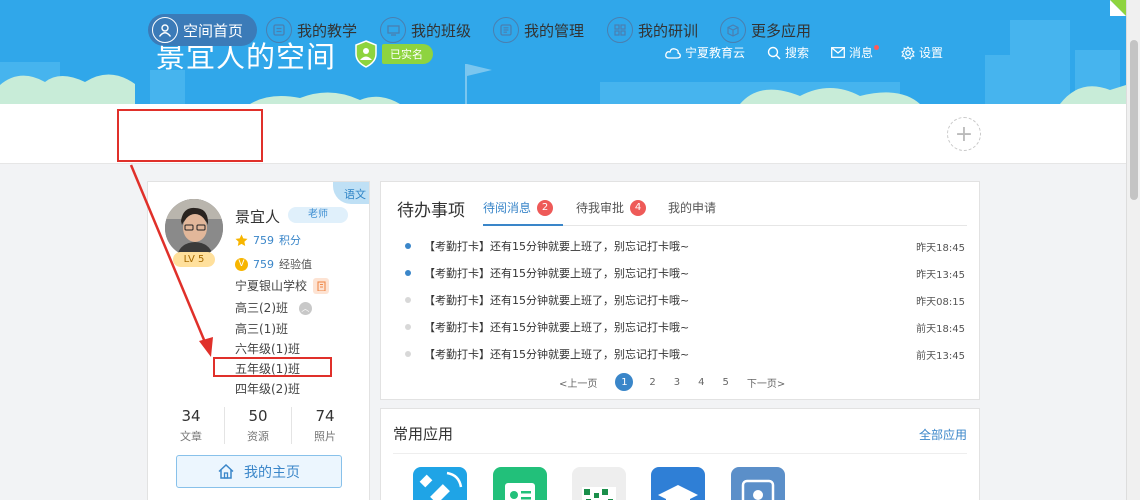  I want to click on cloud-icon, so click(673, 53).